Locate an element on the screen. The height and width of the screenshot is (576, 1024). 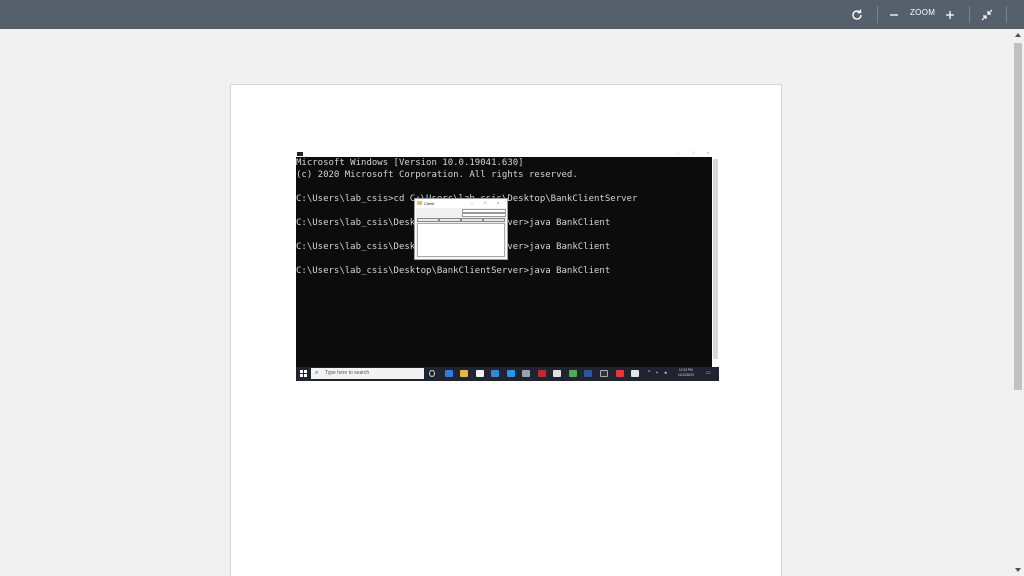
vertical-scrollbar is located at coordinates (1018, 302).